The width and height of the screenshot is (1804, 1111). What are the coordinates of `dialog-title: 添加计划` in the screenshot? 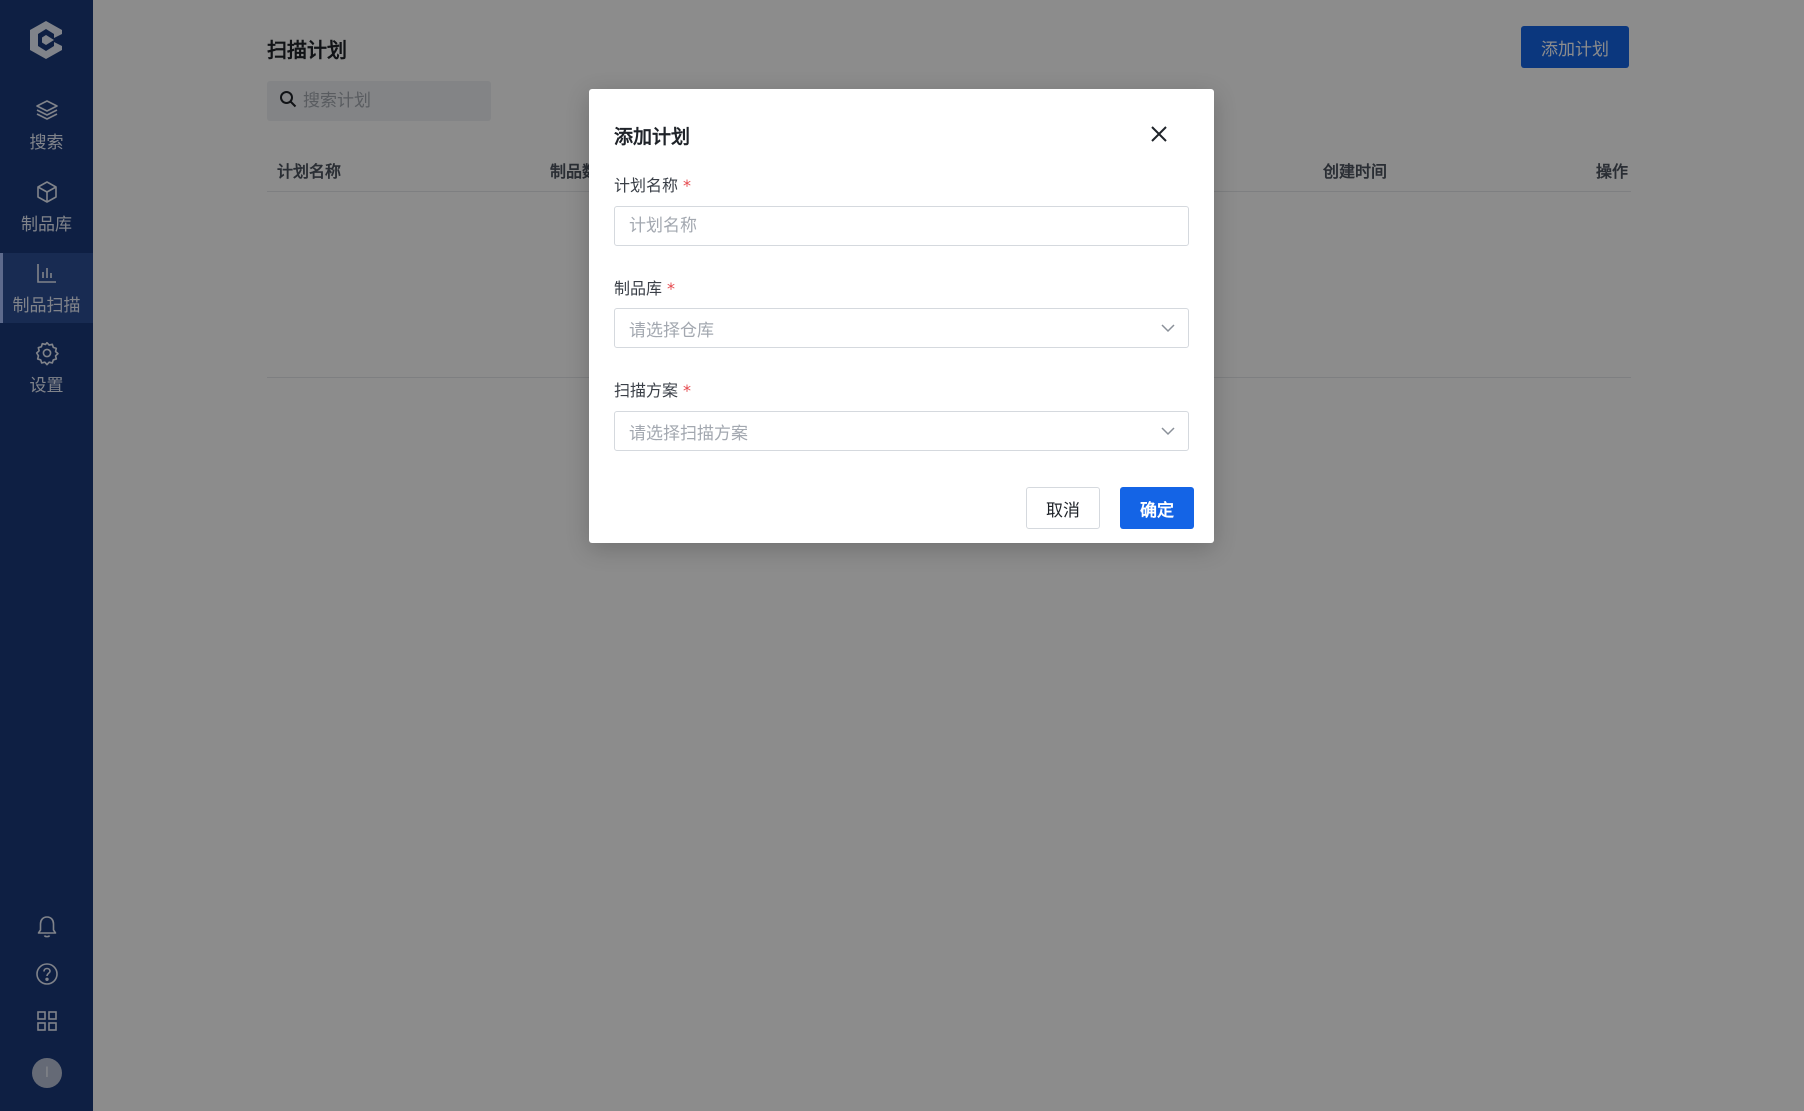 It's located at (652, 137).